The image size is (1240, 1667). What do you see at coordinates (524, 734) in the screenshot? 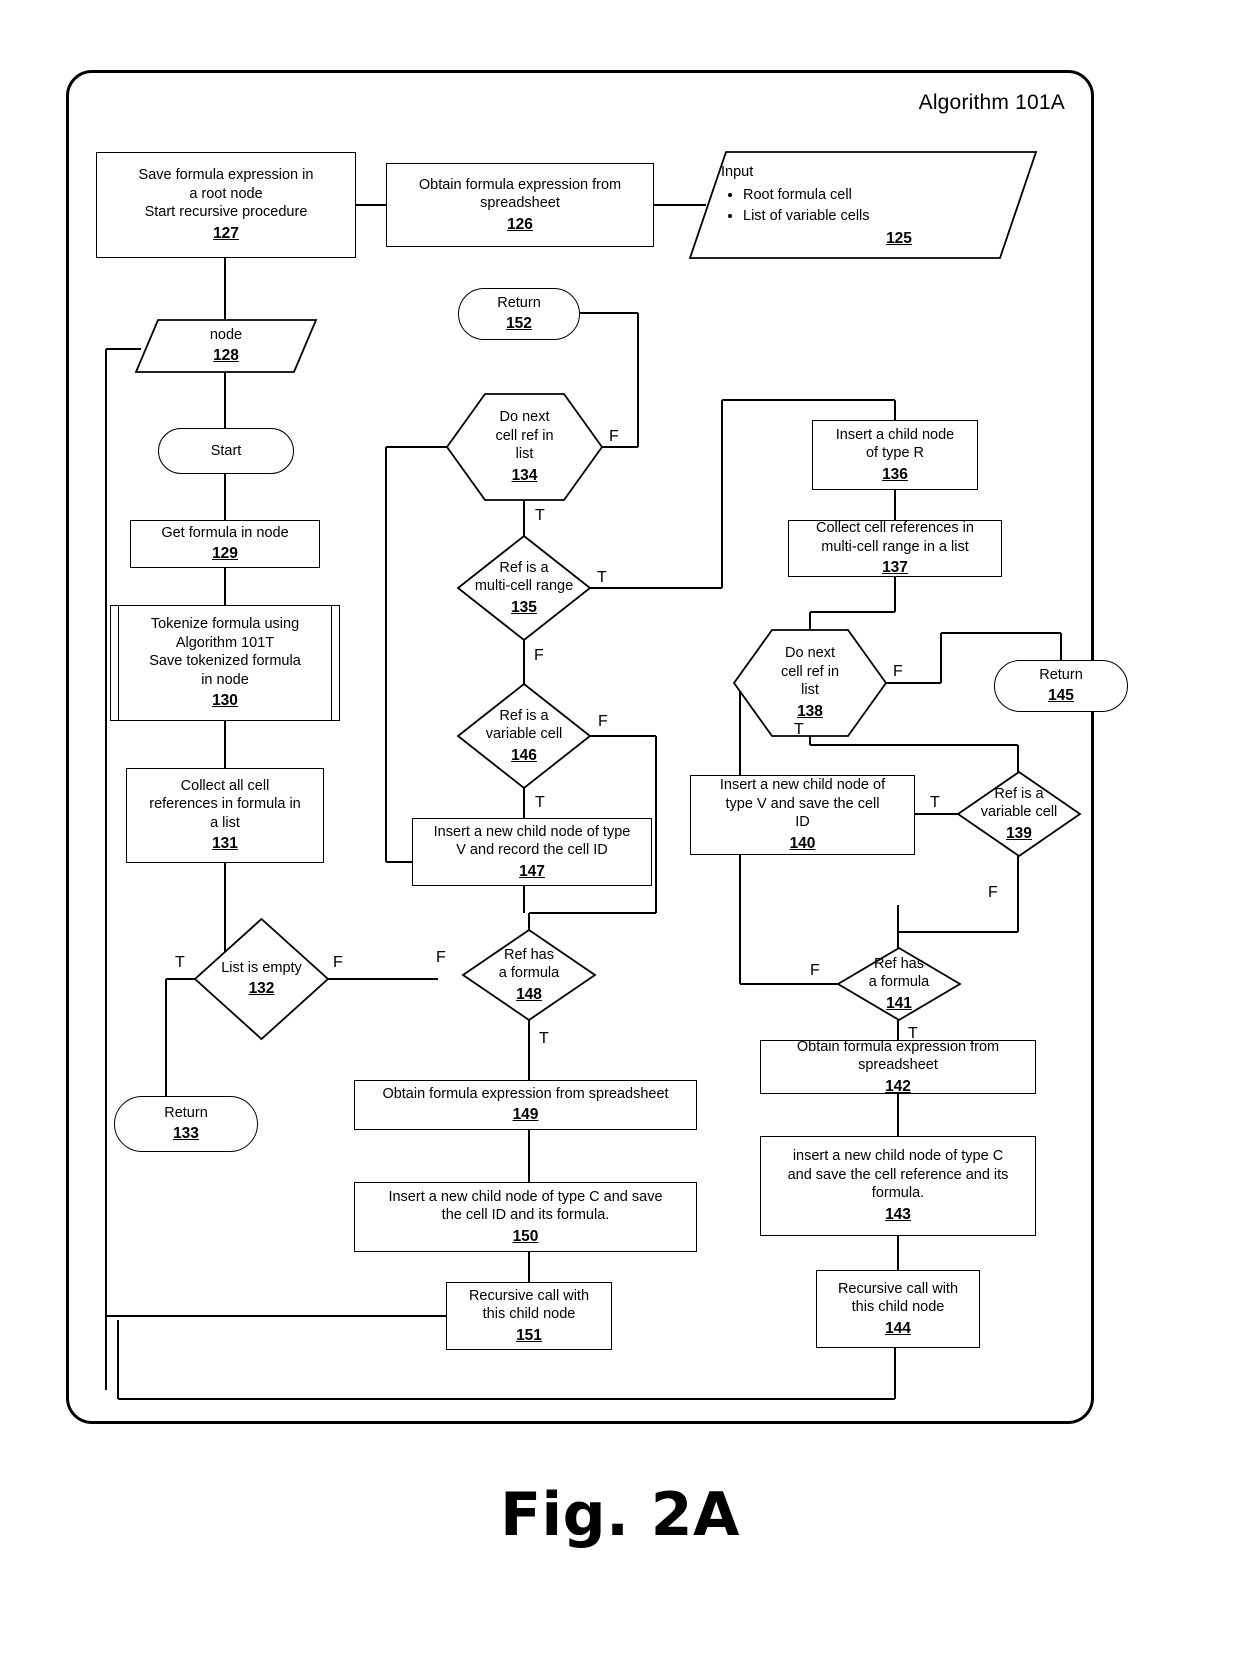
I see `node-146-line2: variable cell` at bounding box center [524, 734].